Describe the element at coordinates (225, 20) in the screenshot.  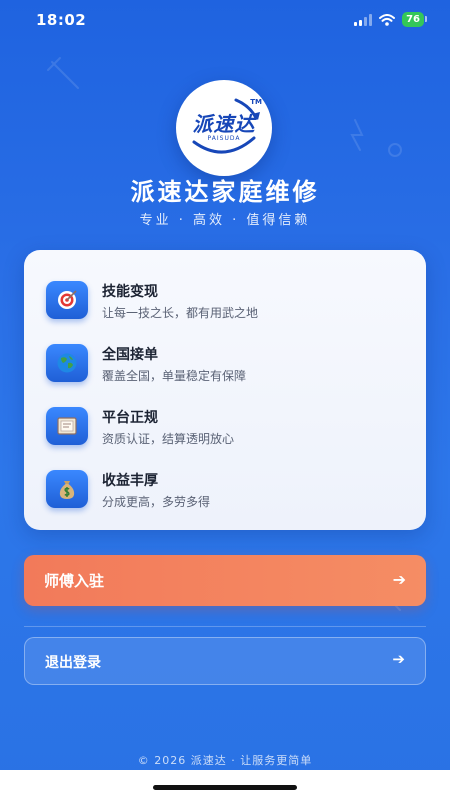
I see `status-bar: 18:02 76` at that location.